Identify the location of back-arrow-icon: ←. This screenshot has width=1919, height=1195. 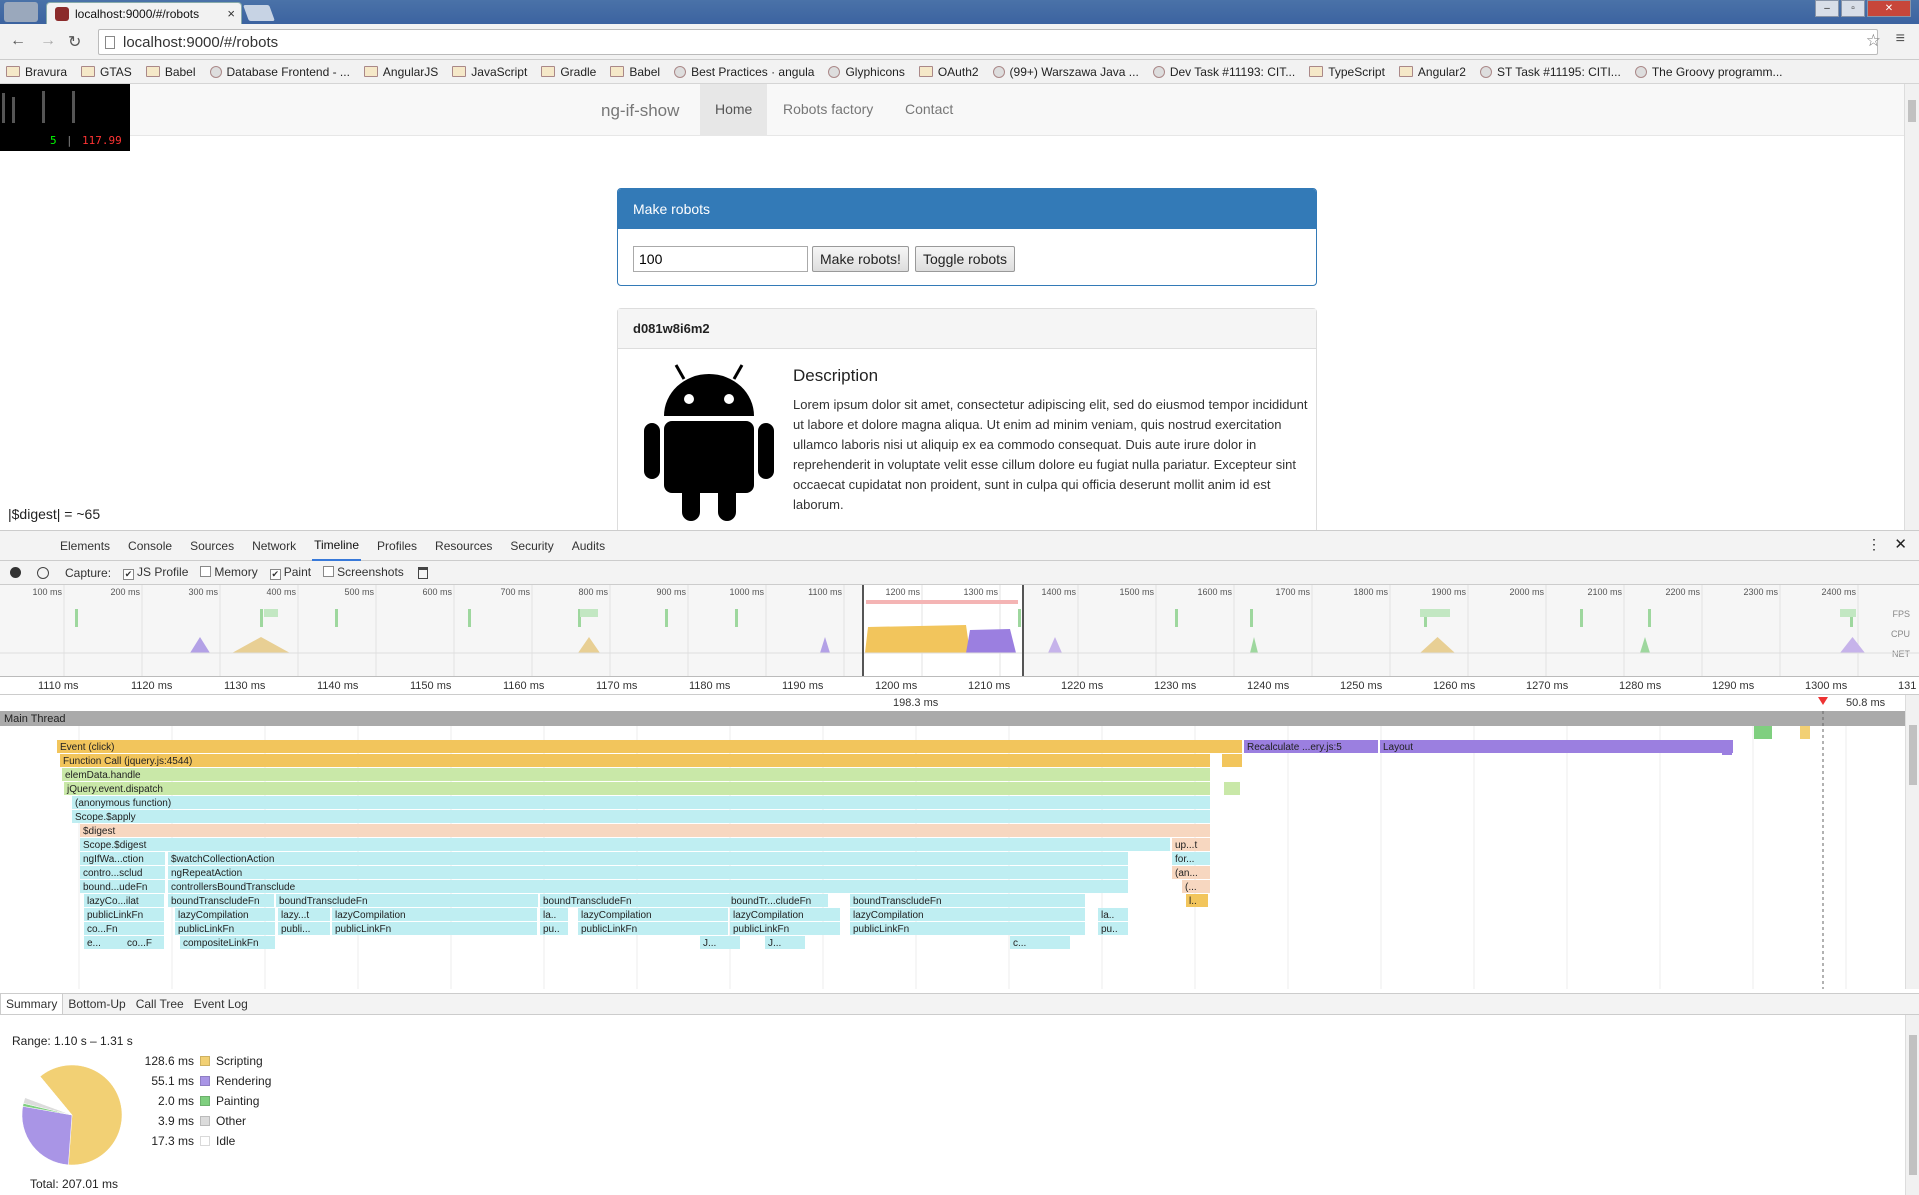
(18, 41).